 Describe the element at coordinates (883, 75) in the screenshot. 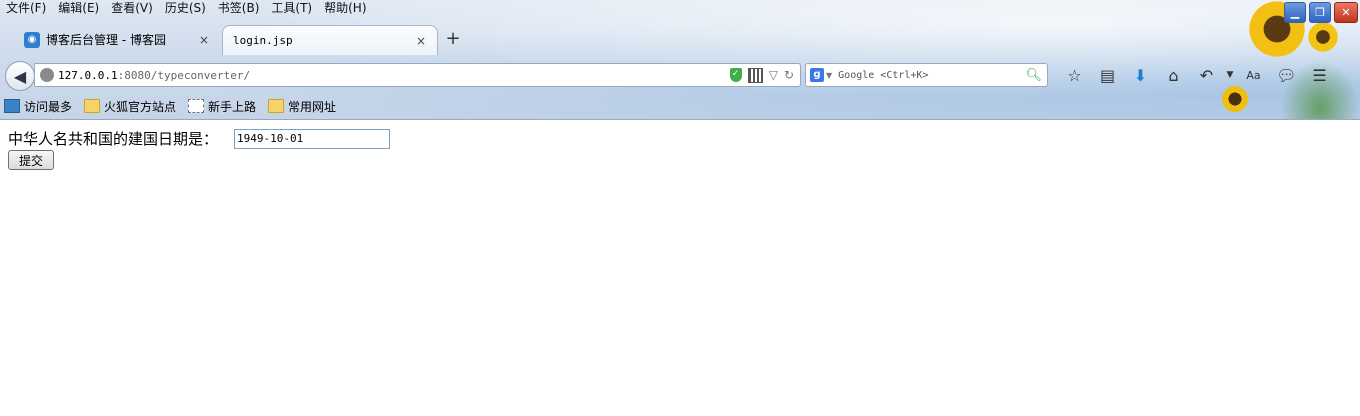

I see `search-placeholder: Google <Ctrl+K>` at that location.